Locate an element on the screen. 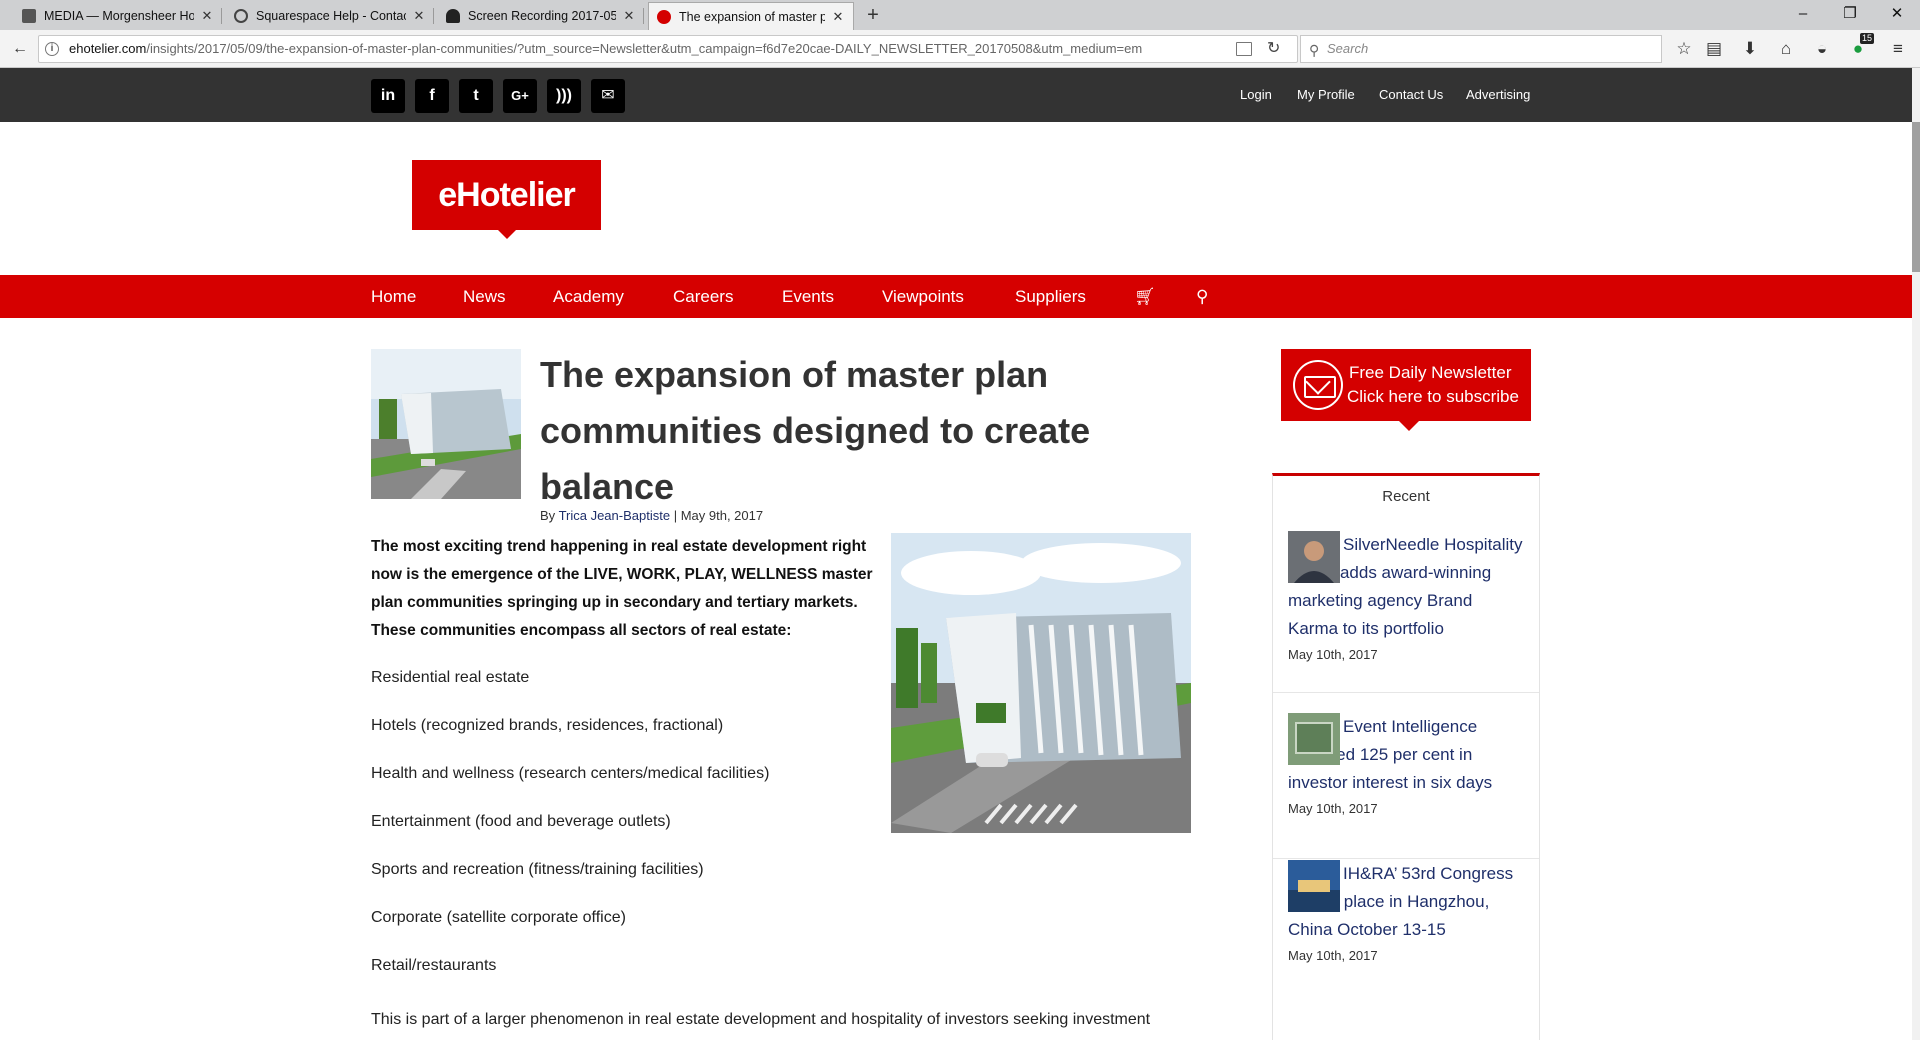 The image size is (1920, 1040). author-link: Trica Jean-Baptiste is located at coordinates (615, 515).